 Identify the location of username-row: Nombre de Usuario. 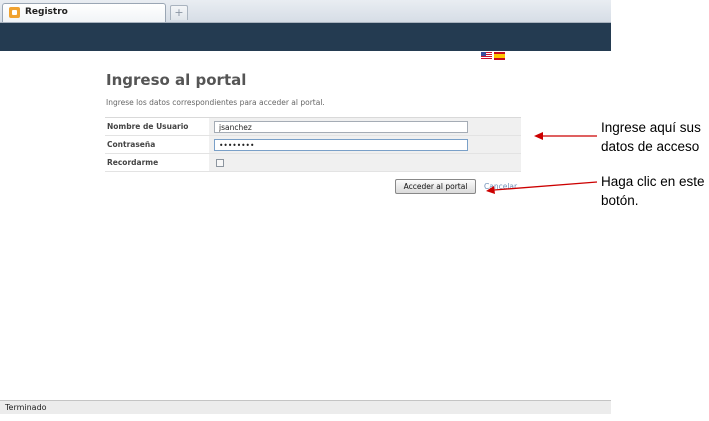
(313, 127).